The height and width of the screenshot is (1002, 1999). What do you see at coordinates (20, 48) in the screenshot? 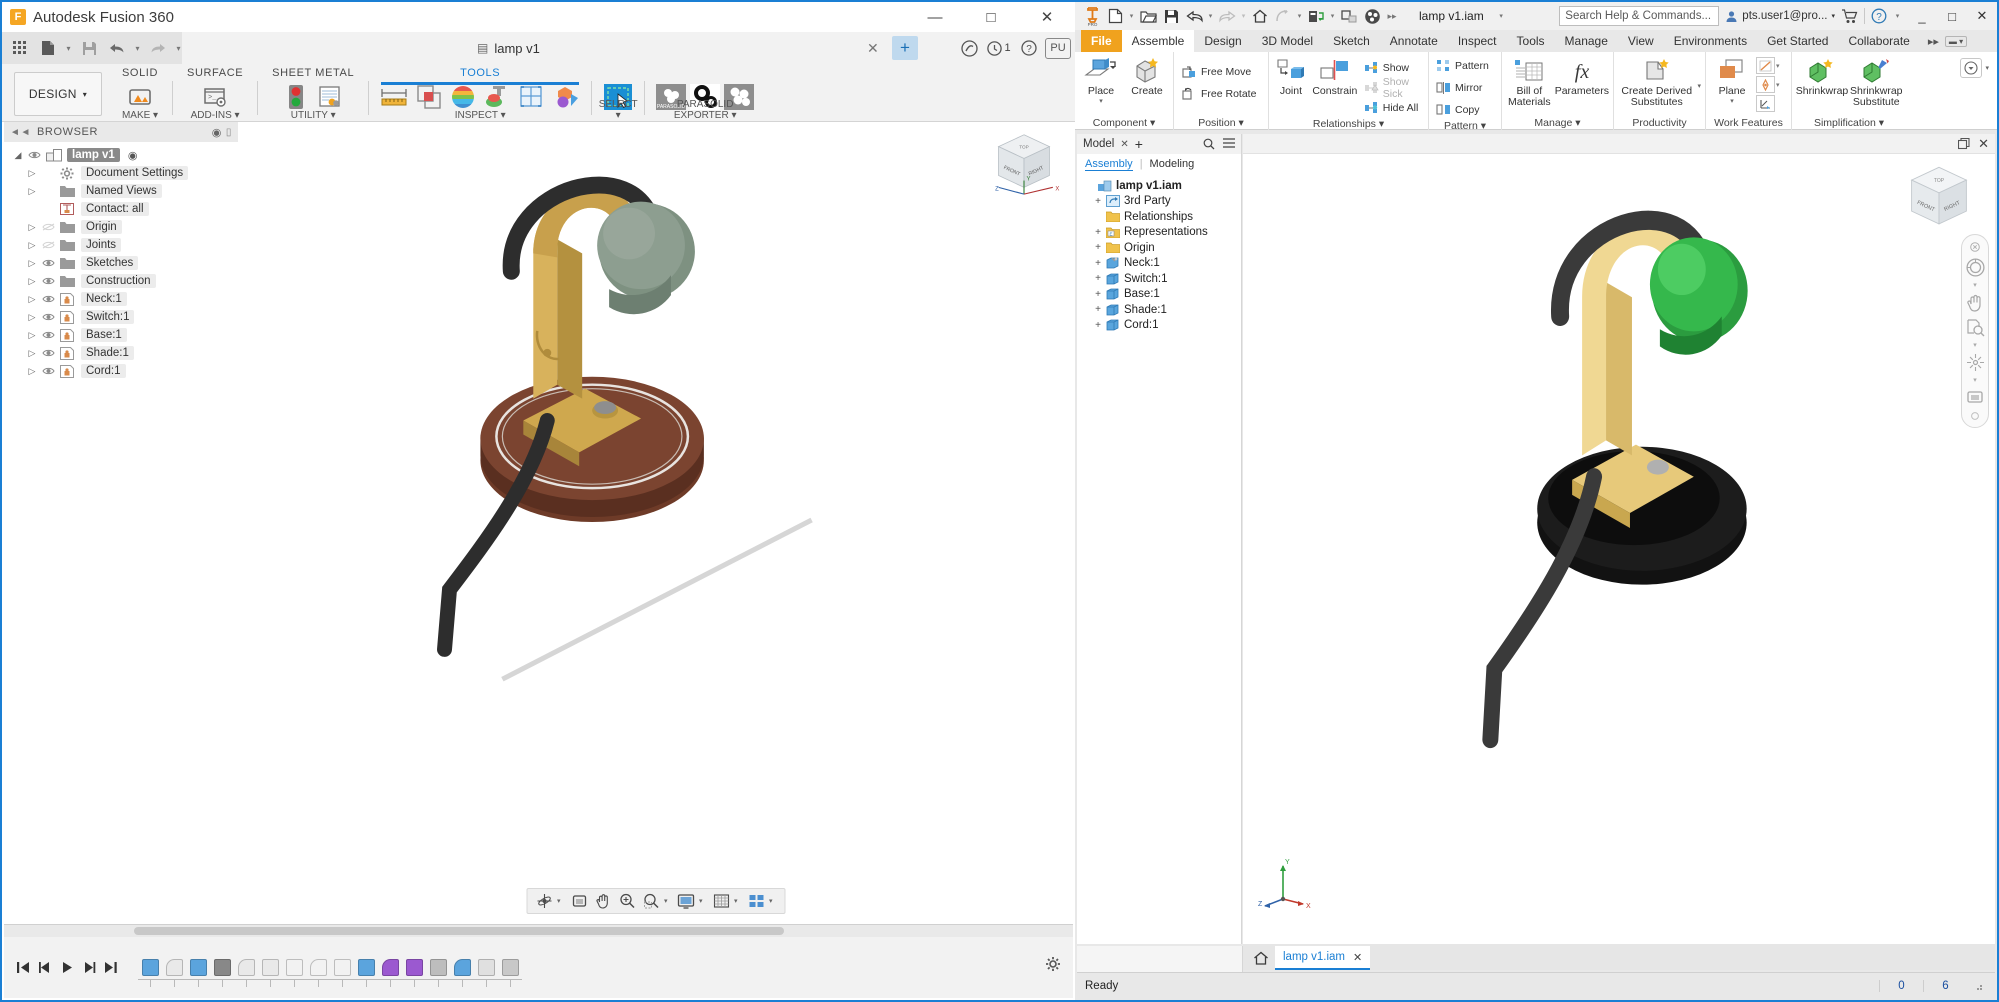
I see `grid-icon` at bounding box center [20, 48].